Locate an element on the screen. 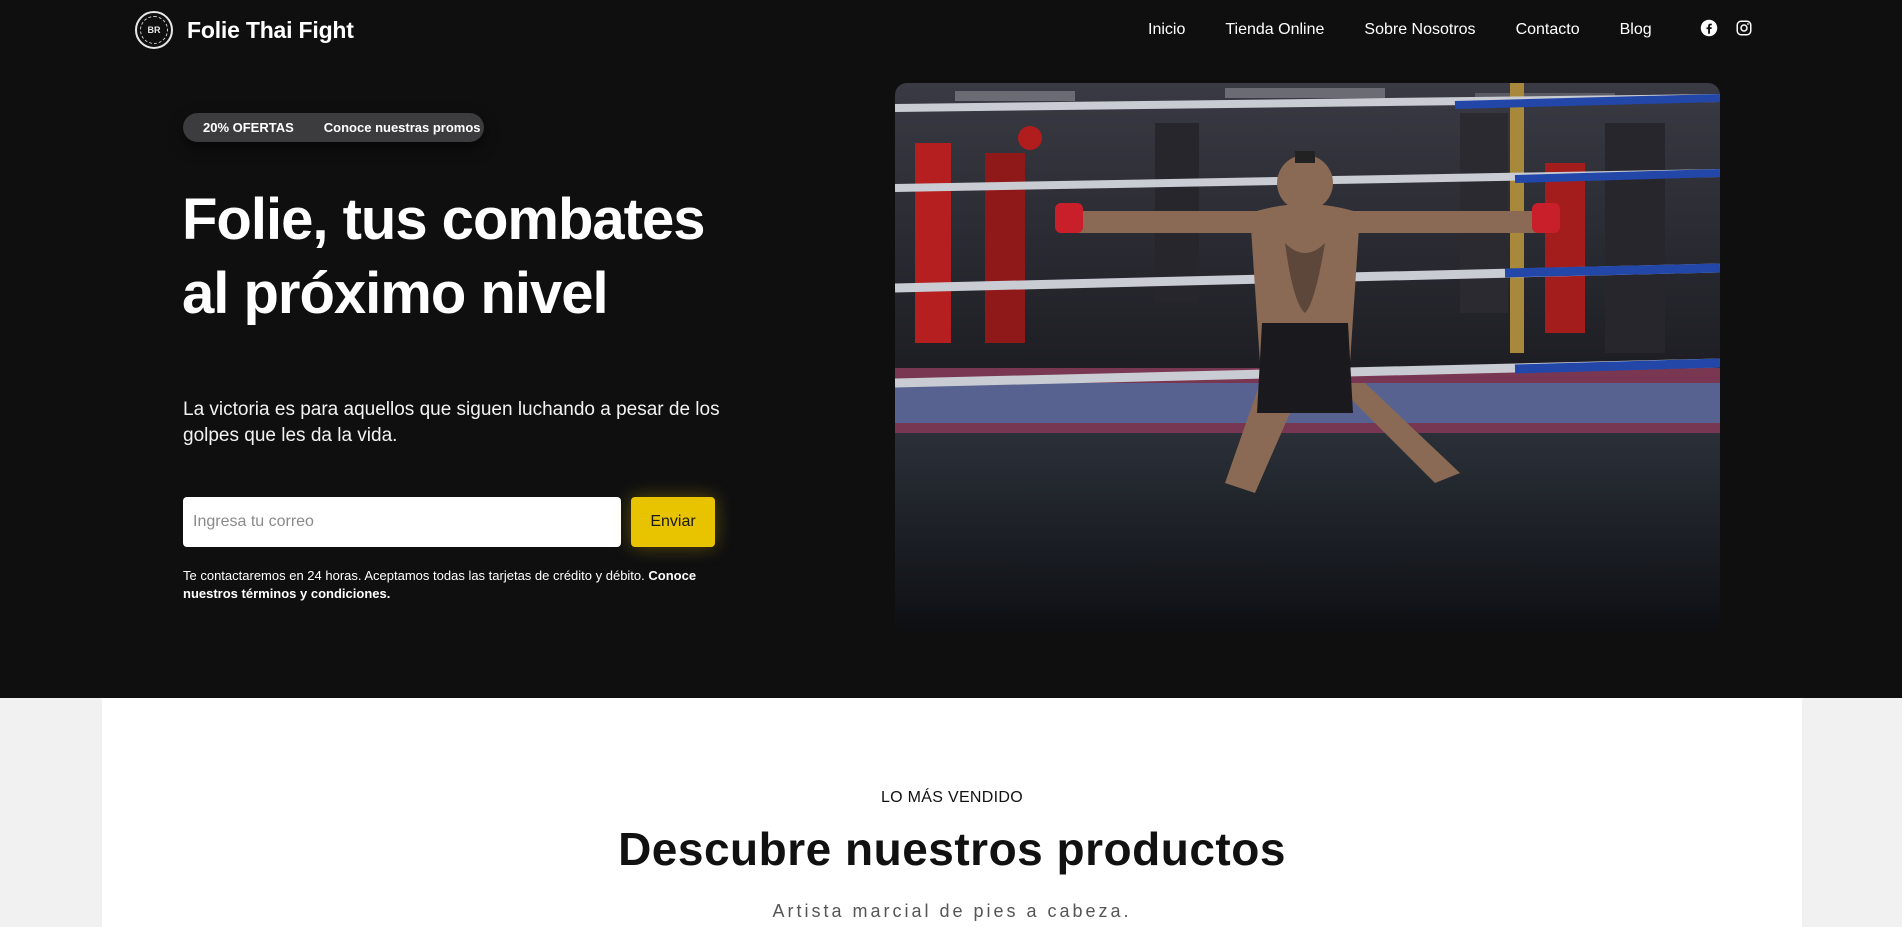 Image resolution: width=1902 pixels, height=927 pixels. nav-link-sobre-nosotros: Sobre Nosotros is located at coordinates (1419, 30).